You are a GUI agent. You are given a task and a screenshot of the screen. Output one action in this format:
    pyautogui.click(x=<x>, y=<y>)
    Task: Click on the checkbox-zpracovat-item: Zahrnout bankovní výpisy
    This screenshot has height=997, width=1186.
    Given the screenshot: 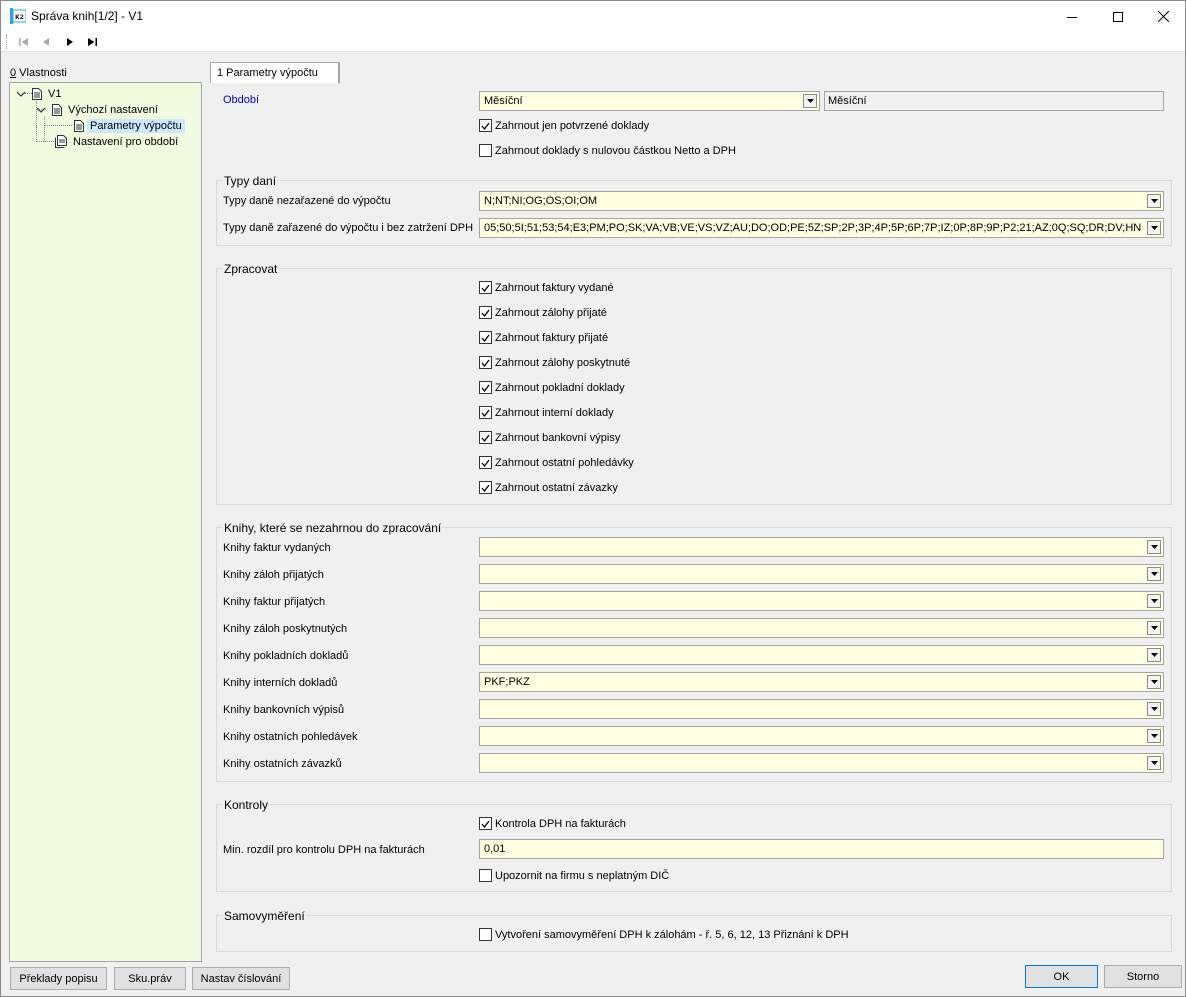 What is the action you would take?
    pyautogui.click(x=549, y=437)
    